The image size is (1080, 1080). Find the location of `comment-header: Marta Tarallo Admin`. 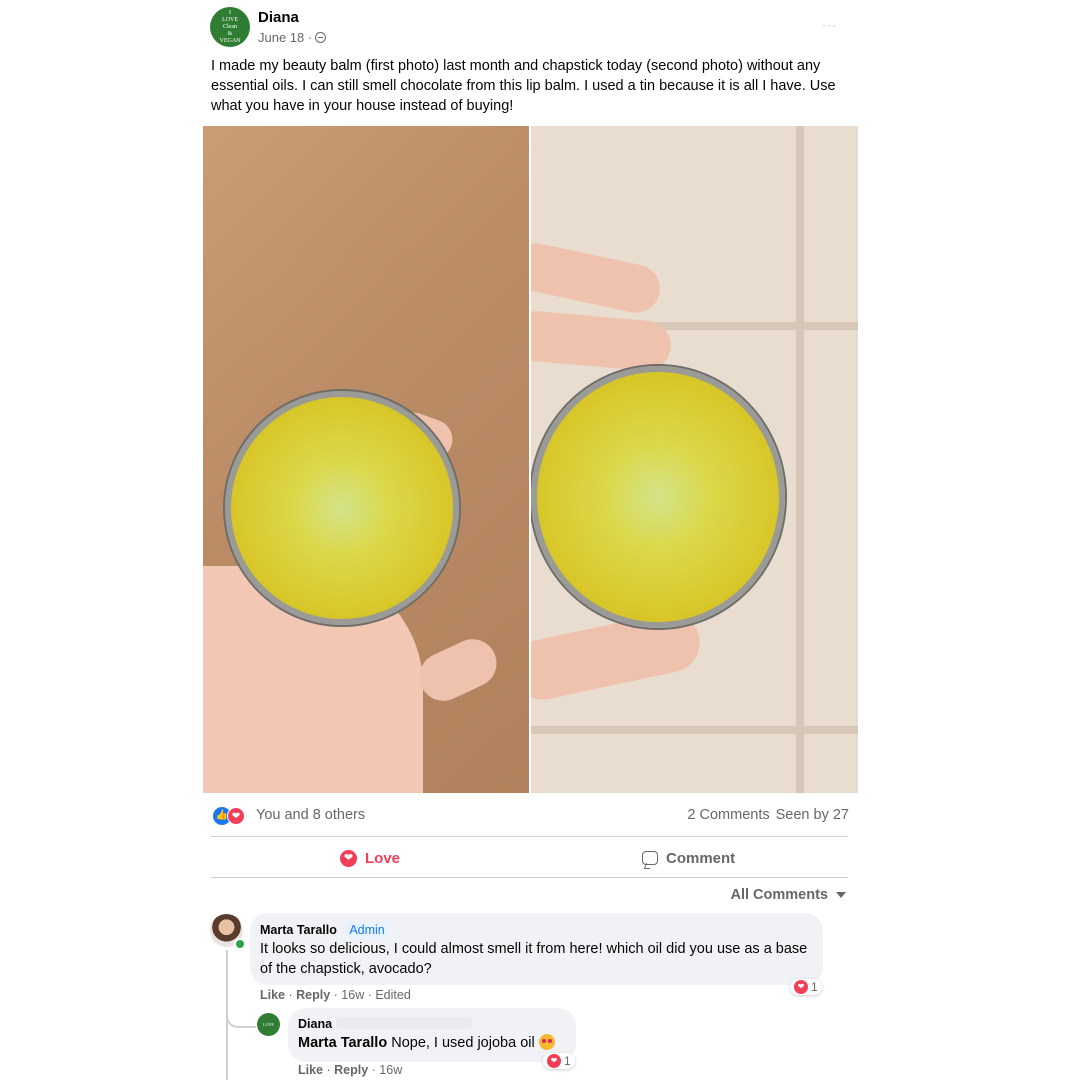

comment-header: Marta Tarallo Admin is located at coordinates (324, 930).